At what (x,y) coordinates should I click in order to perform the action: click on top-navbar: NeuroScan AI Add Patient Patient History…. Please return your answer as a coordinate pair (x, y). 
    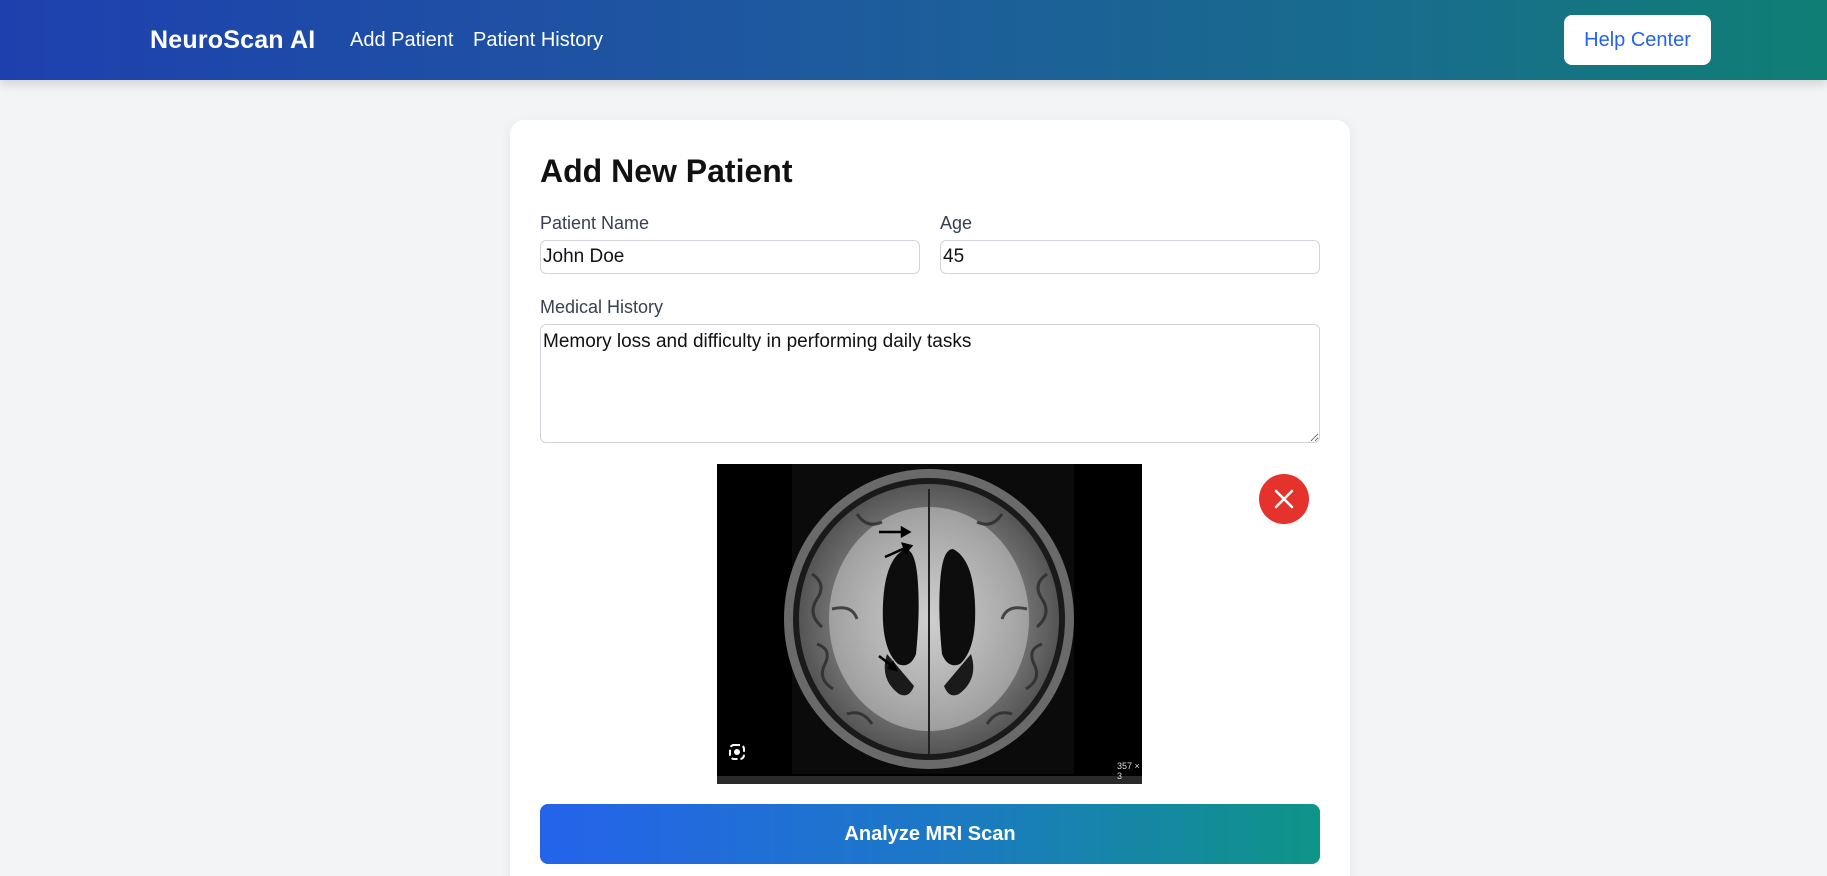
    Looking at the image, I should click on (913, 40).